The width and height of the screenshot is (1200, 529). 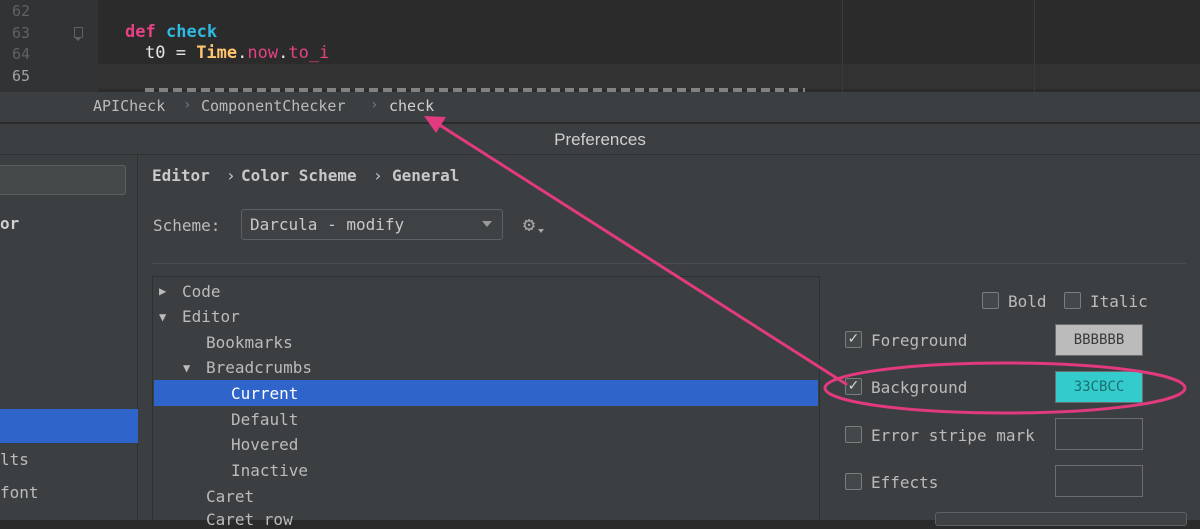 I want to click on annotation-ellipse, so click(x=1005, y=388).